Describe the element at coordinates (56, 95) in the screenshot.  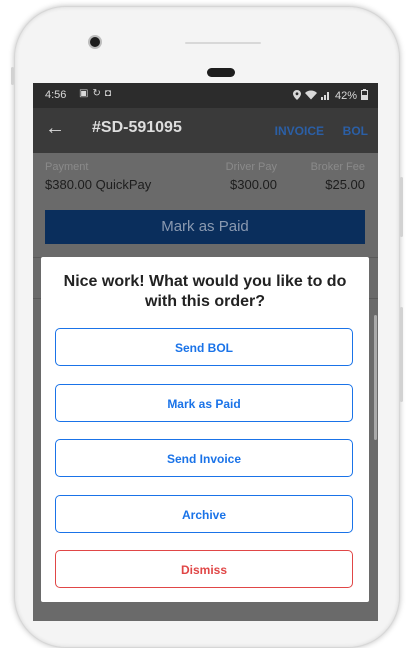
I see `status-time: 4:56` at that location.